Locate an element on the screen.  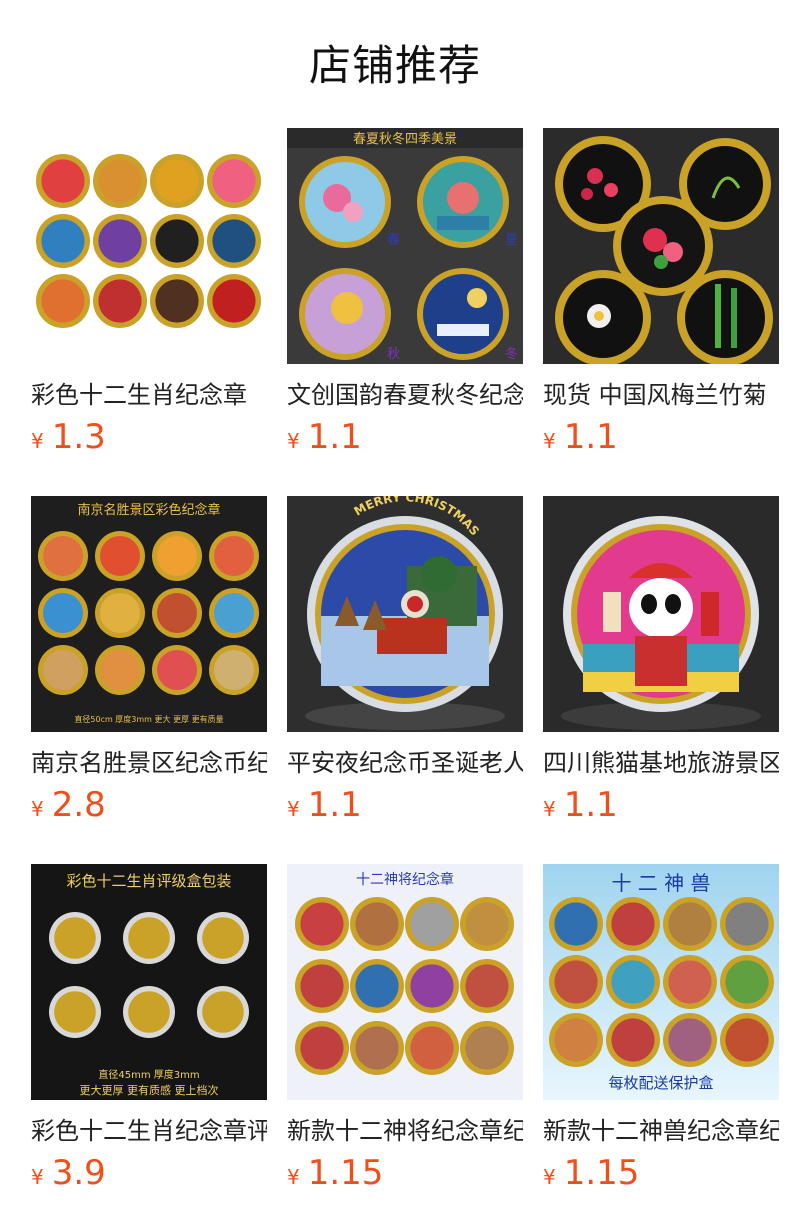
season-label: 夏 is located at coordinates (511, 240).